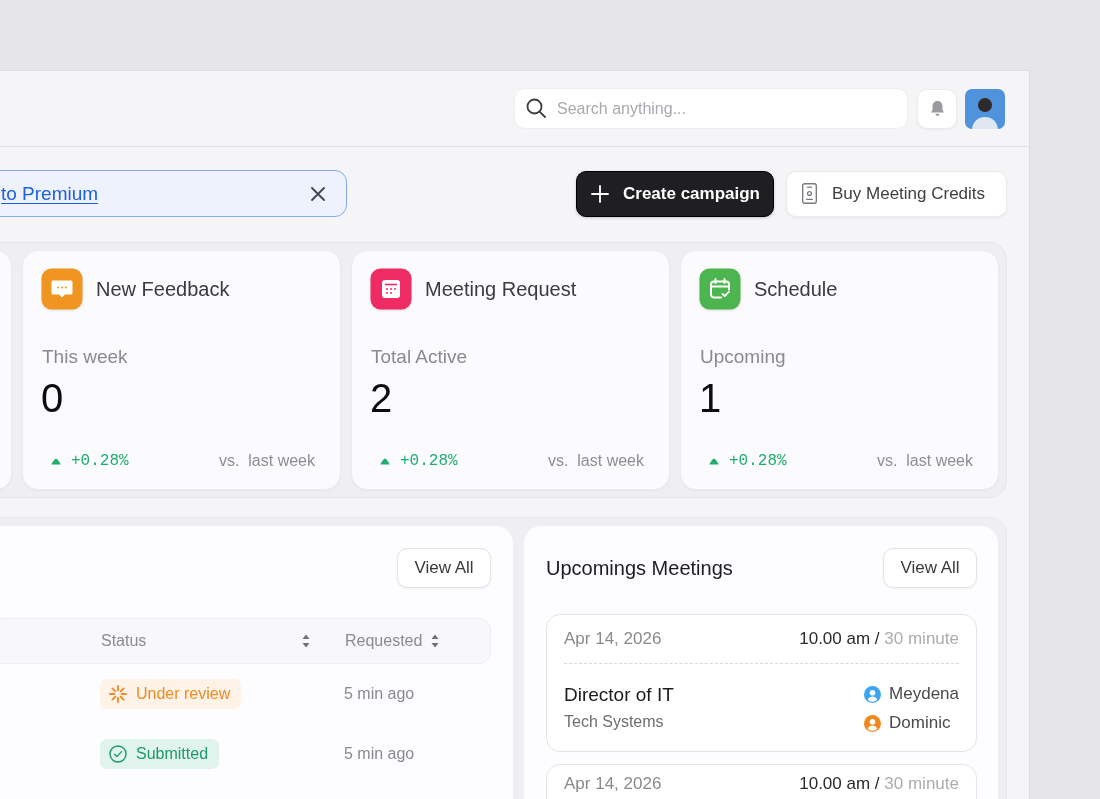  I want to click on status-label: Under review, so click(183, 694).